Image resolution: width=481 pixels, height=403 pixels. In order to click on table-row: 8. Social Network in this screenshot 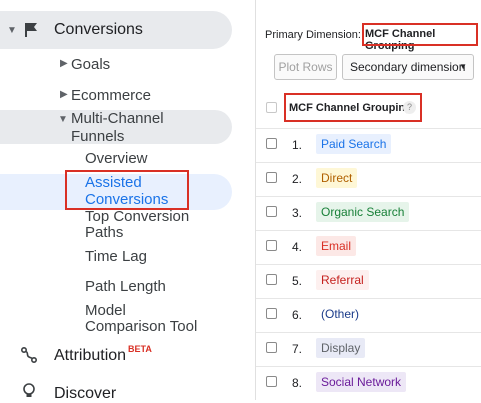, I will do `click(368, 383)`.